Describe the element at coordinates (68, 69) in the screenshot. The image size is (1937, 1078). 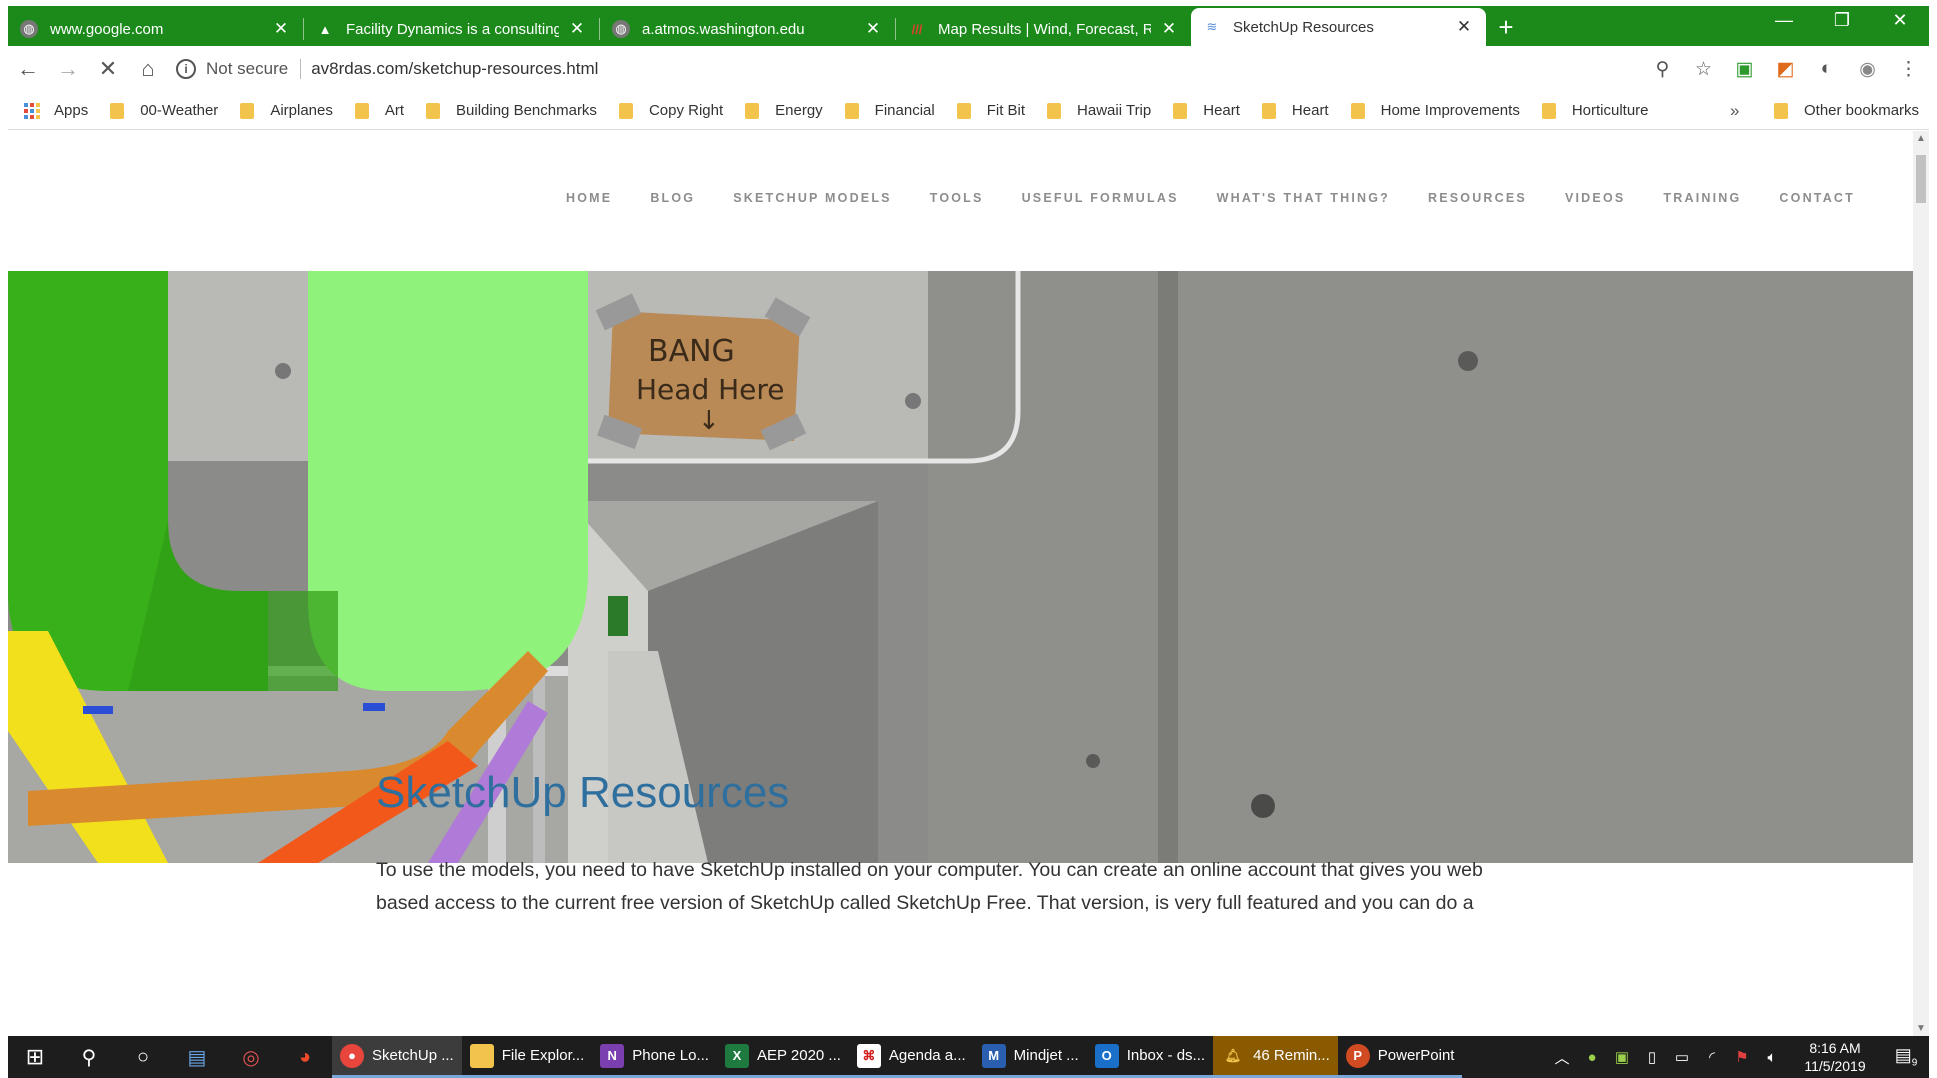
I see `forward-arrow-icon: →` at that location.